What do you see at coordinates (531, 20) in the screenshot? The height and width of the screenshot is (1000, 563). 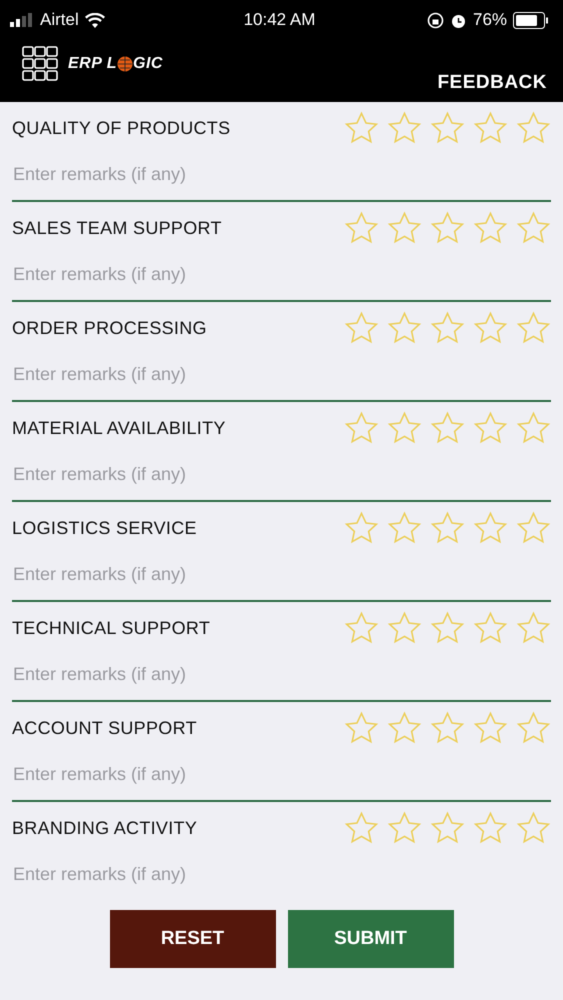 I see `battery-icon` at bounding box center [531, 20].